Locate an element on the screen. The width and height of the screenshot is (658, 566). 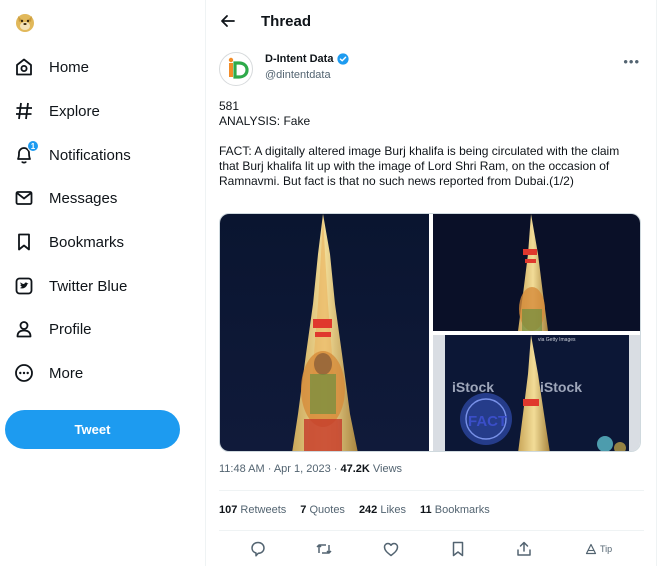
hashtag-icon is located at coordinates (24, 111).